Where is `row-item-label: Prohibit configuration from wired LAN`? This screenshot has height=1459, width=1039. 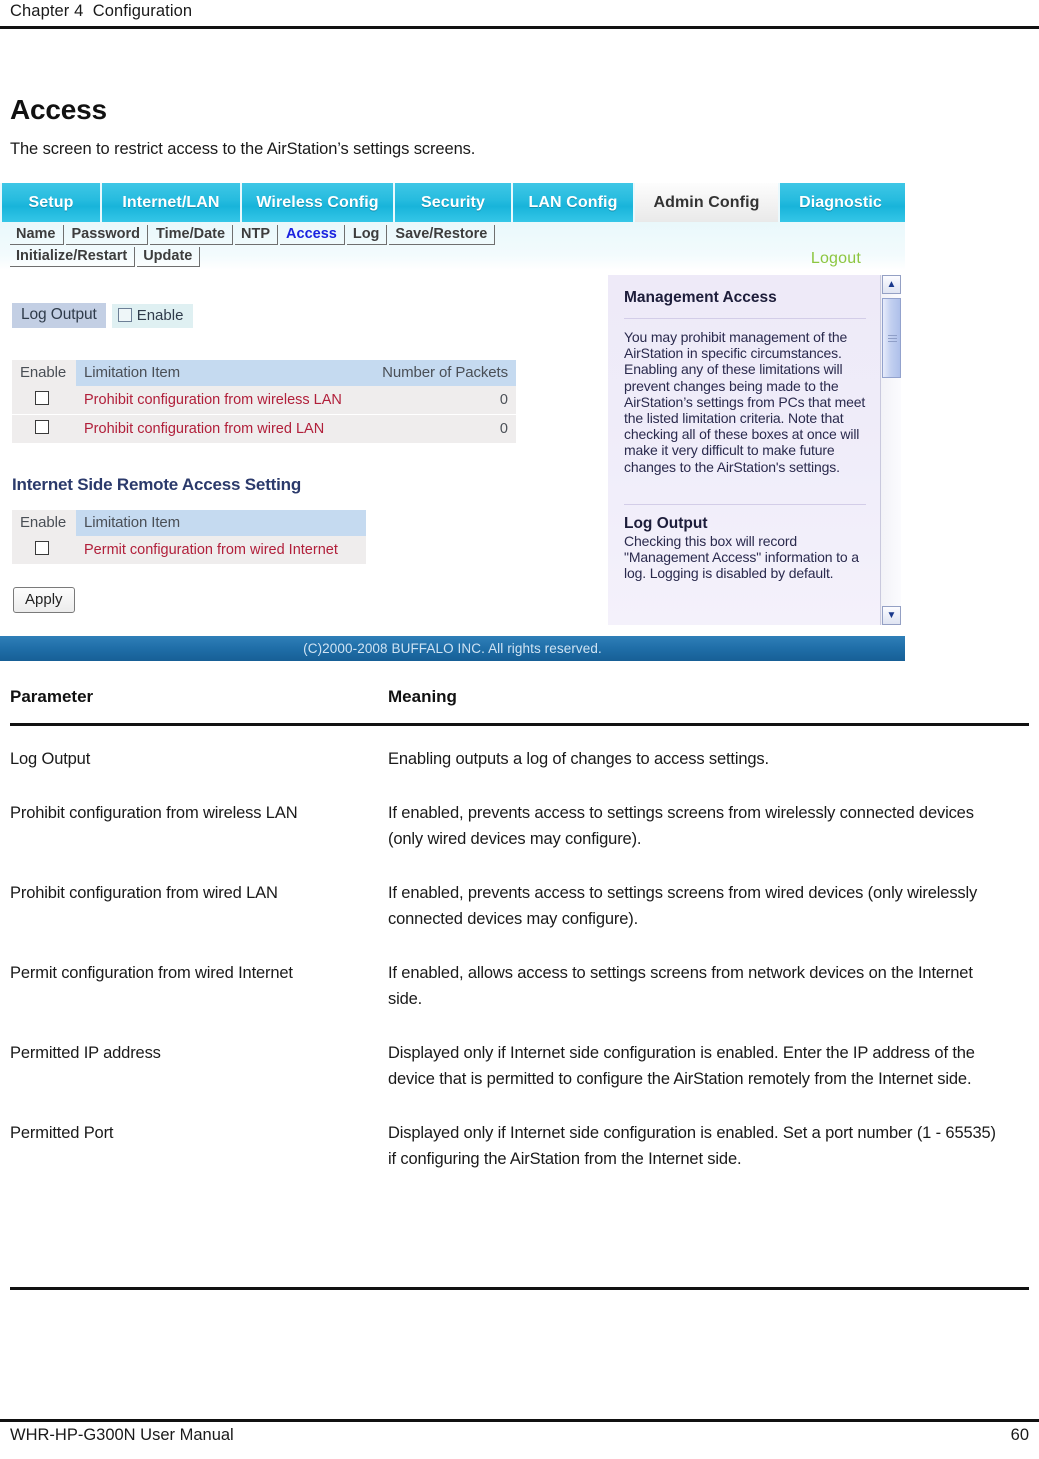
row-item-label: Prohibit configuration from wired LAN is located at coordinates (221, 429).